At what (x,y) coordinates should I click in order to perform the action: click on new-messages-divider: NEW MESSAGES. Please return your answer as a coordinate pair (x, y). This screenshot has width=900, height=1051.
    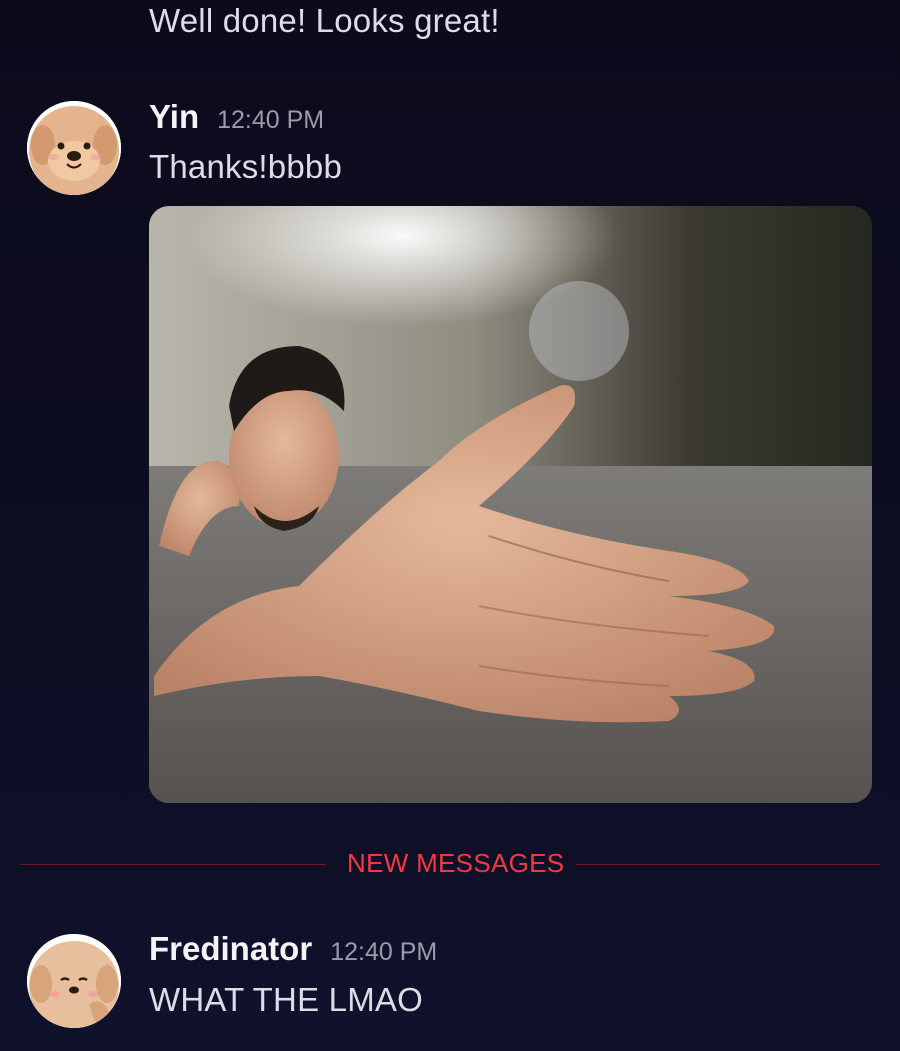
    Looking at the image, I should click on (450, 863).